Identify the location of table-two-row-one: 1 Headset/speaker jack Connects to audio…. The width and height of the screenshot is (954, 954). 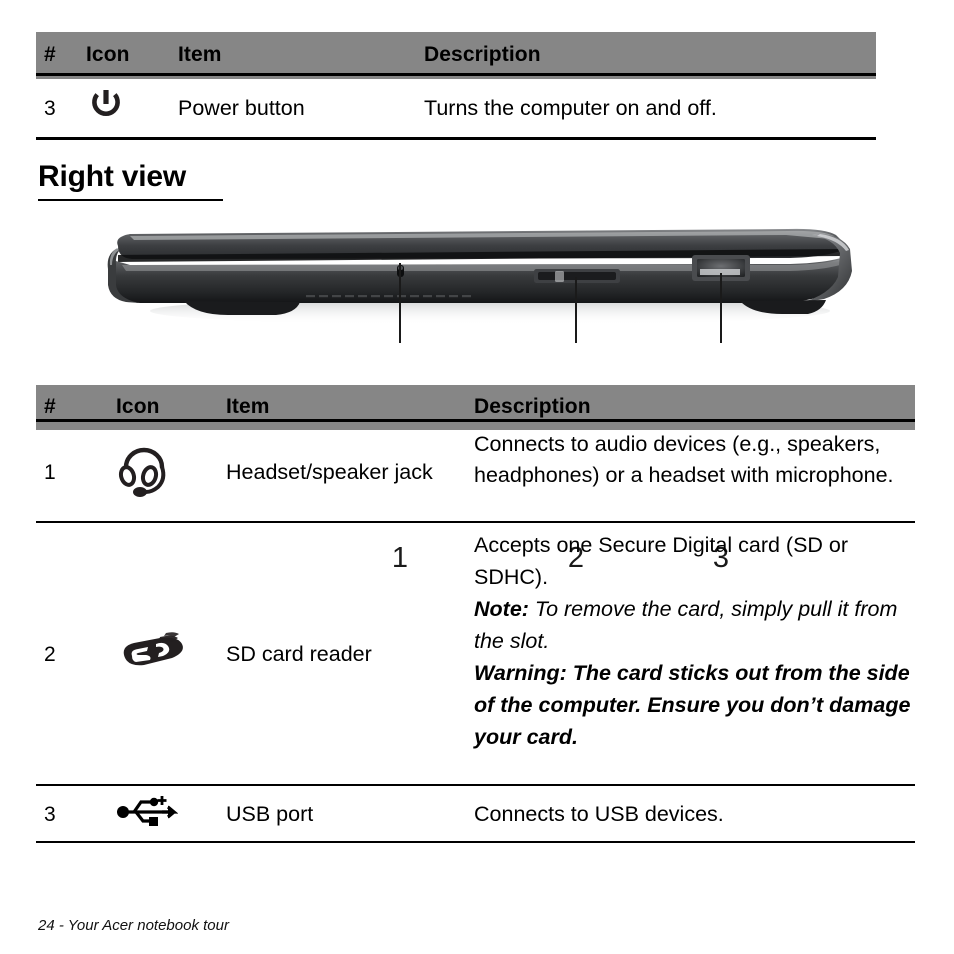
(475, 472).